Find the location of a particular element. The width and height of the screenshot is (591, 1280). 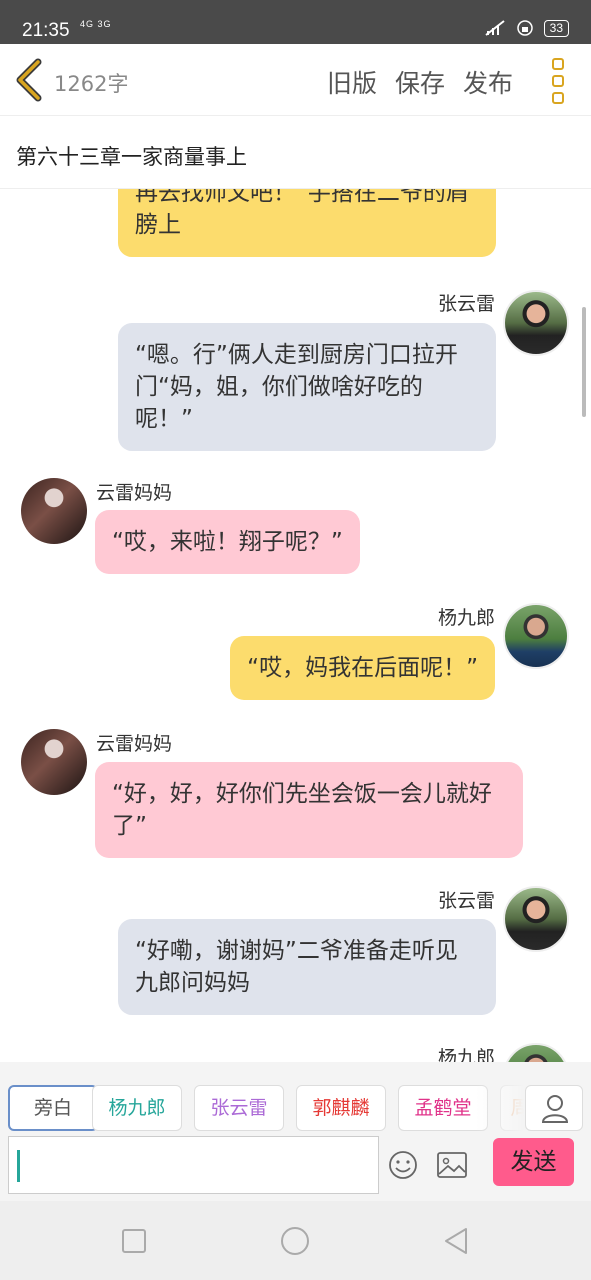

nav-back-icon is located at coordinates (456, 1241).